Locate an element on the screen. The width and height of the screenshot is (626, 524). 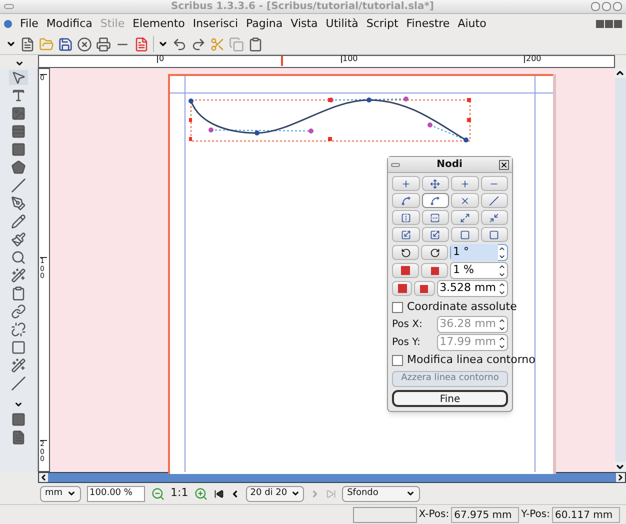
flip-vertical-icon is located at coordinates (435, 217).